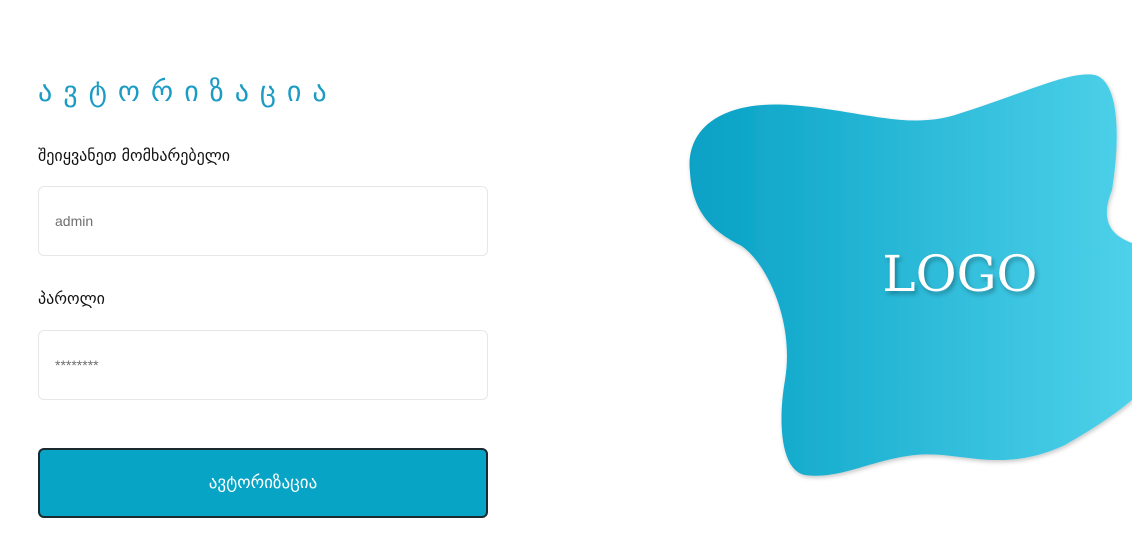  What do you see at coordinates (71, 298) in the screenshot?
I see `password-label: პაროლი` at bounding box center [71, 298].